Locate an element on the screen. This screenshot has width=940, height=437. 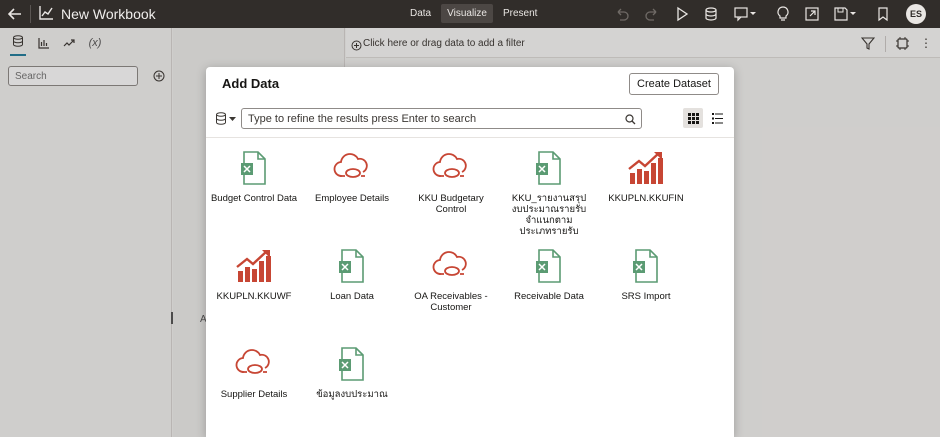
user-avatar: ES is located at coordinates (916, 14).